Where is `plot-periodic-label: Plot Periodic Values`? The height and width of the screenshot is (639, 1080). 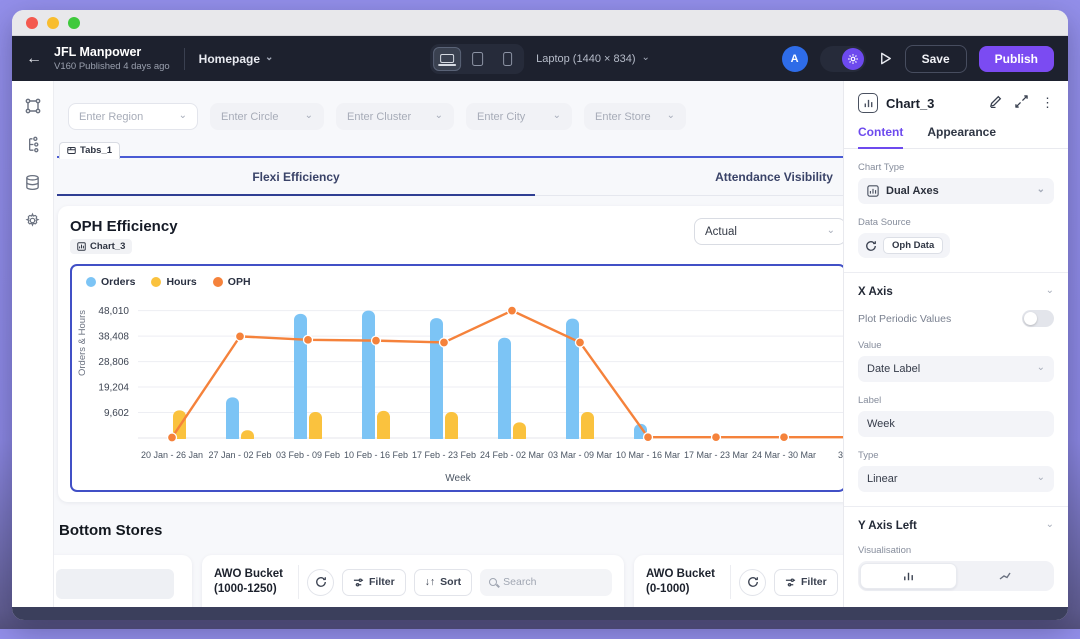
plot-periodic-label: Plot Periodic Values is located at coordinates (905, 318).